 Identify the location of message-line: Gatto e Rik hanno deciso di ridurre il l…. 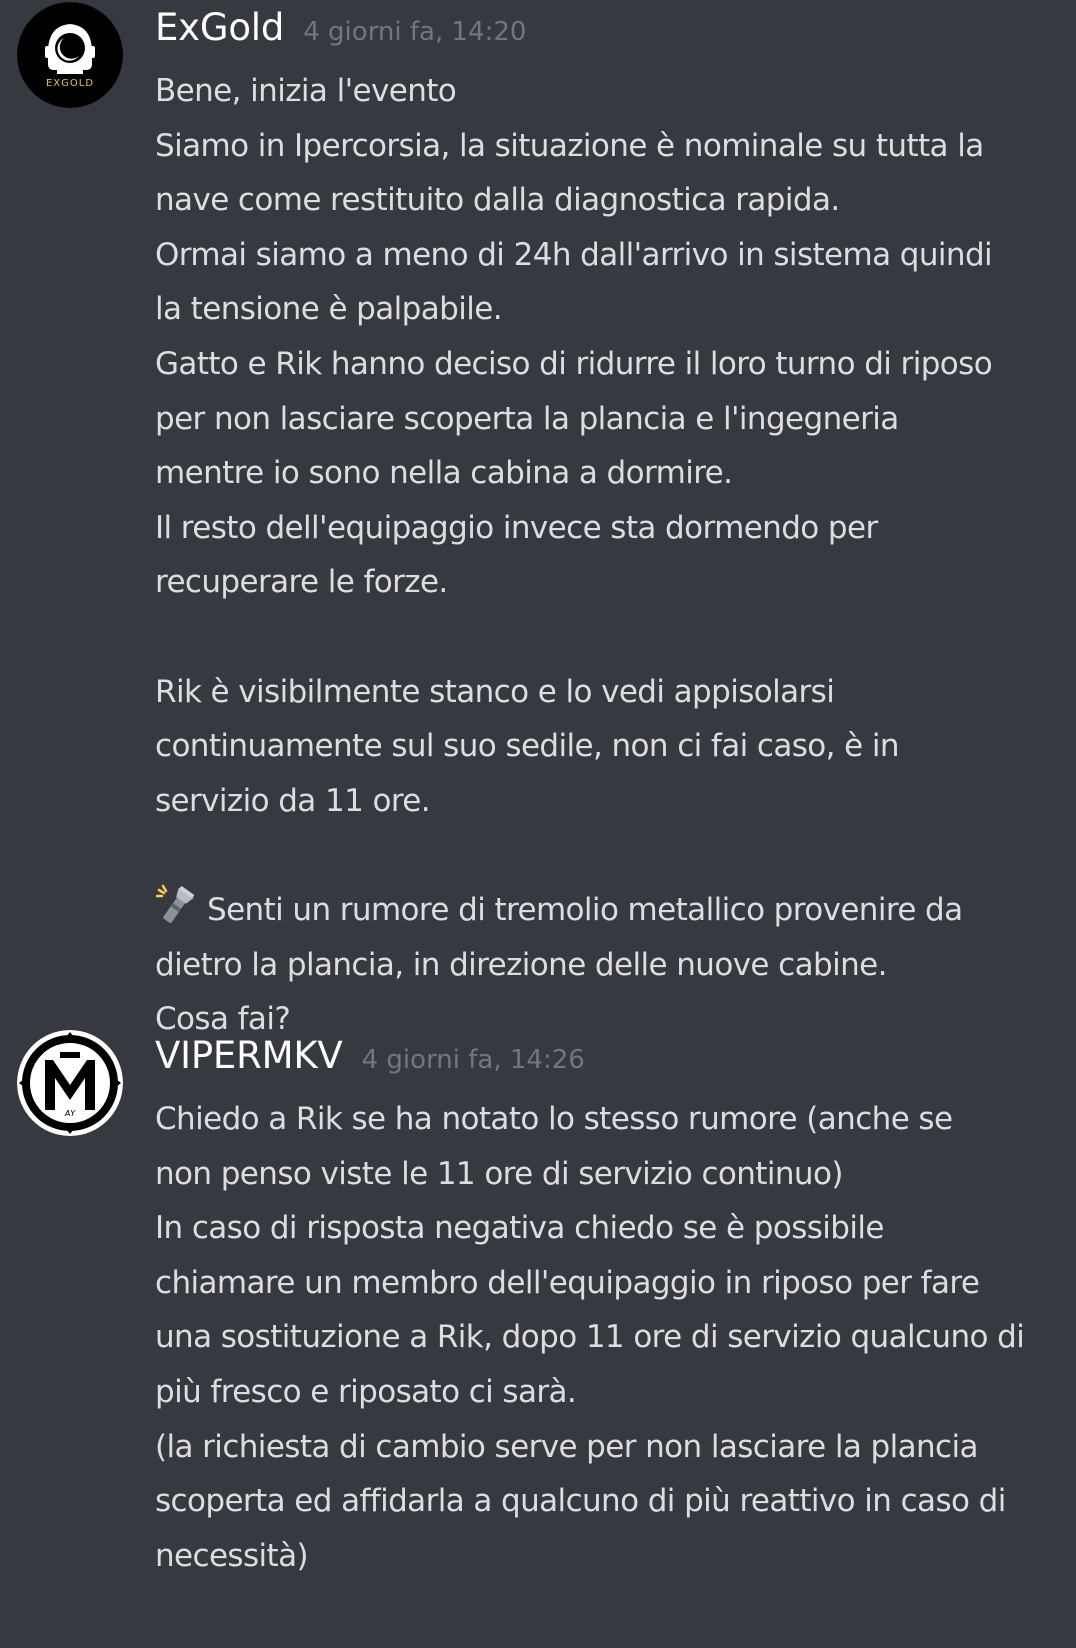
(574, 363).